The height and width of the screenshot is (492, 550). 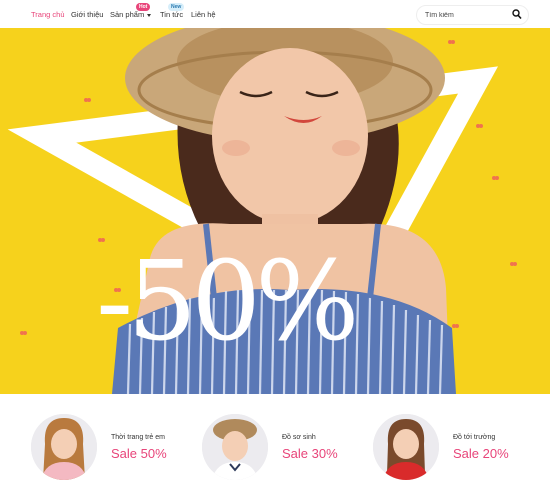 I want to click on nav-item-news: Tin tức, so click(x=171, y=14).